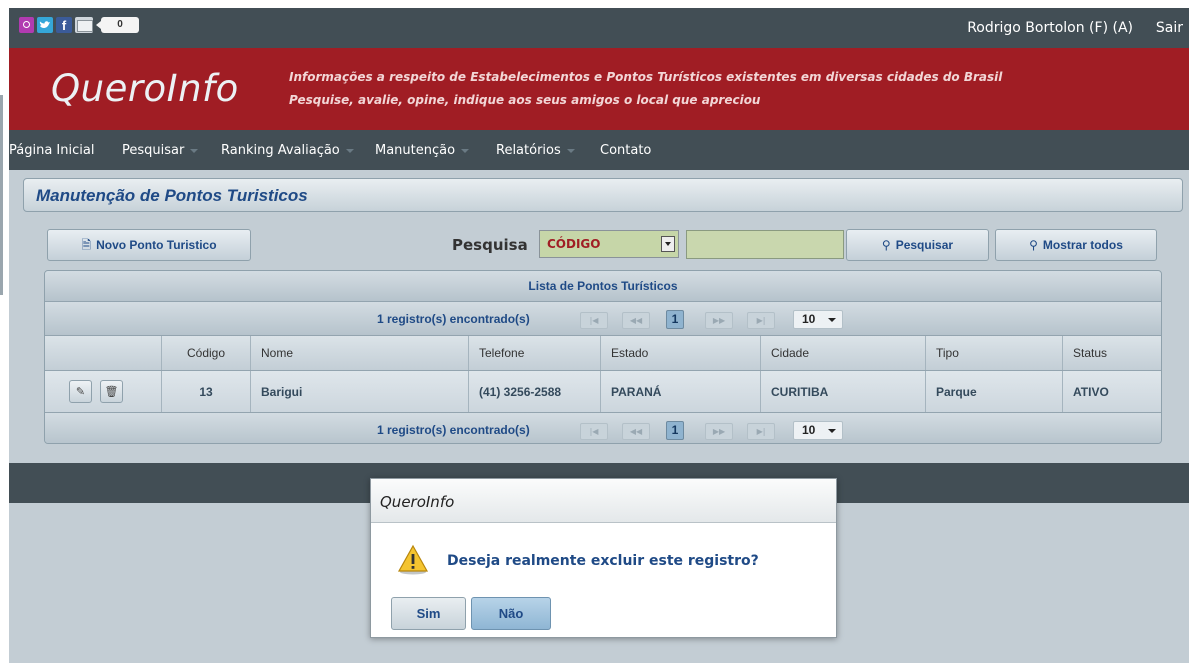 This screenshot has width=1189, height=663. I want to click on table-caption-bar: Lista de Pontos Turísticos, so click(603, 286).